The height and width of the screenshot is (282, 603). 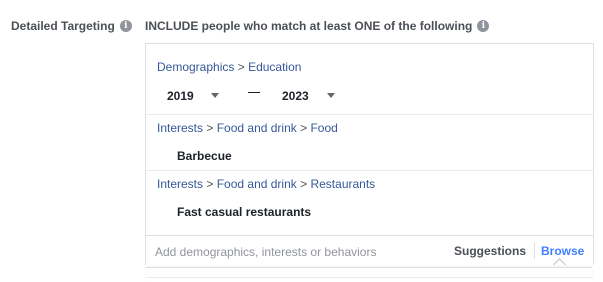 I want to click on search-input: Add demographics, interests or behaviors, so click(x=265, y=252).